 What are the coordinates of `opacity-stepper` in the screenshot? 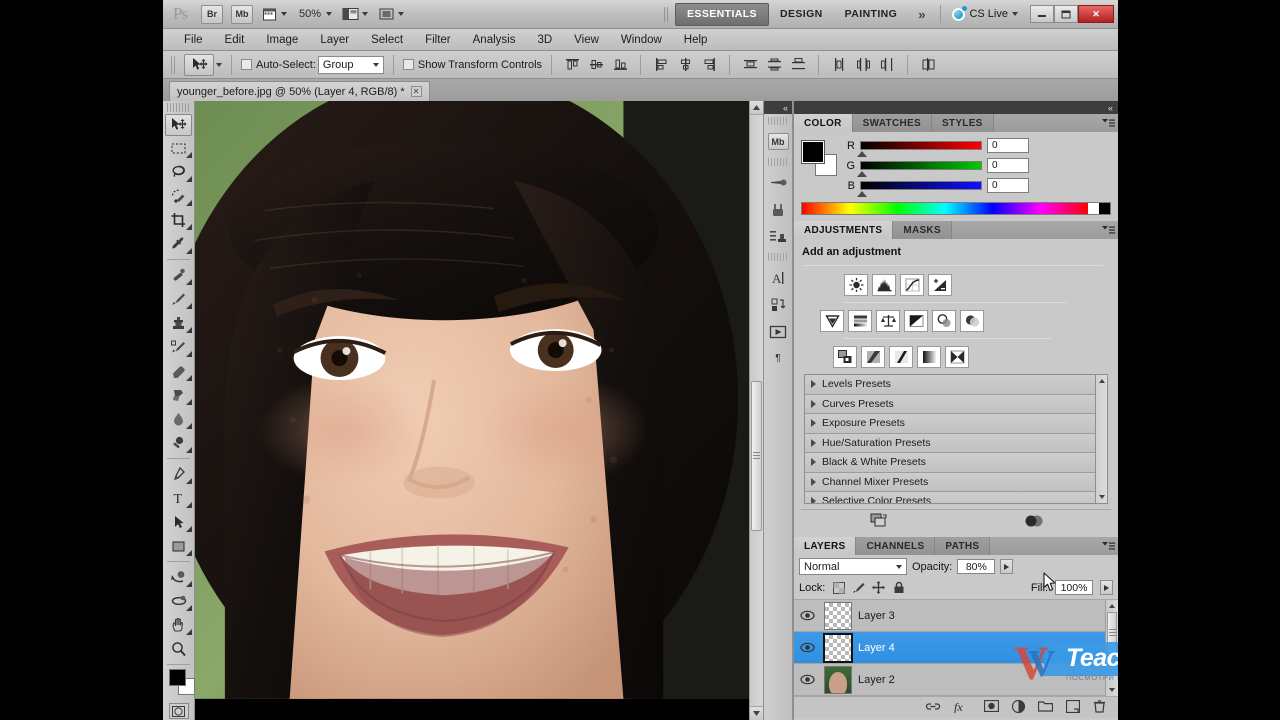 It's located at (1007, 566).